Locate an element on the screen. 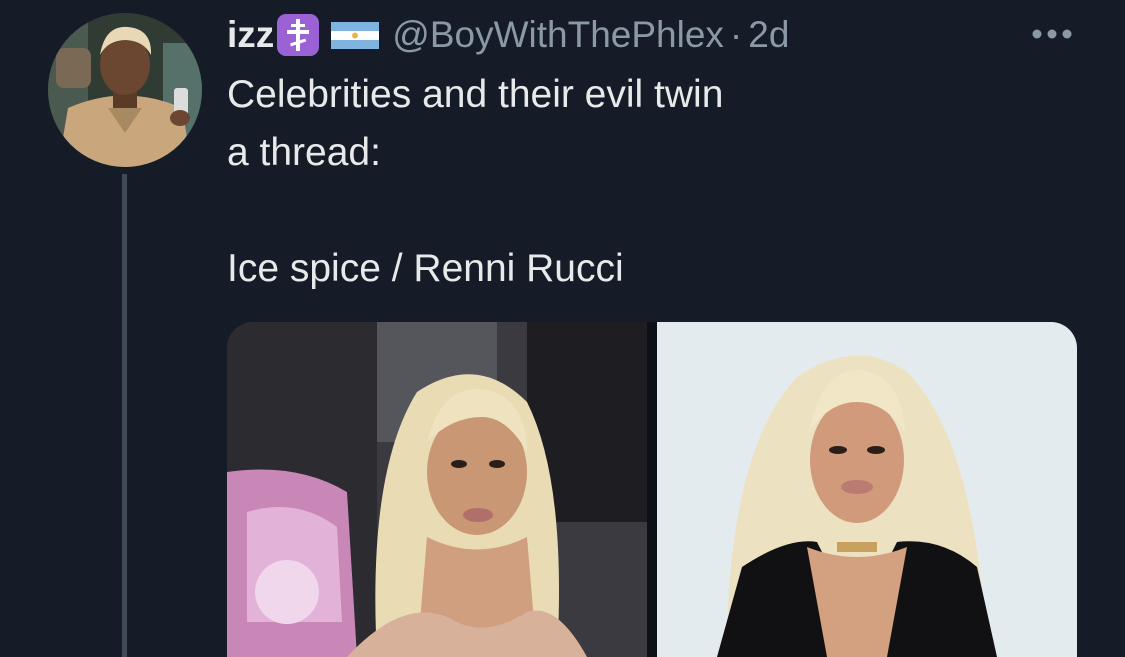 This screenshot has height=657, width=1125. tweet-timestamp: 2d is located at coordinates (768, 35).